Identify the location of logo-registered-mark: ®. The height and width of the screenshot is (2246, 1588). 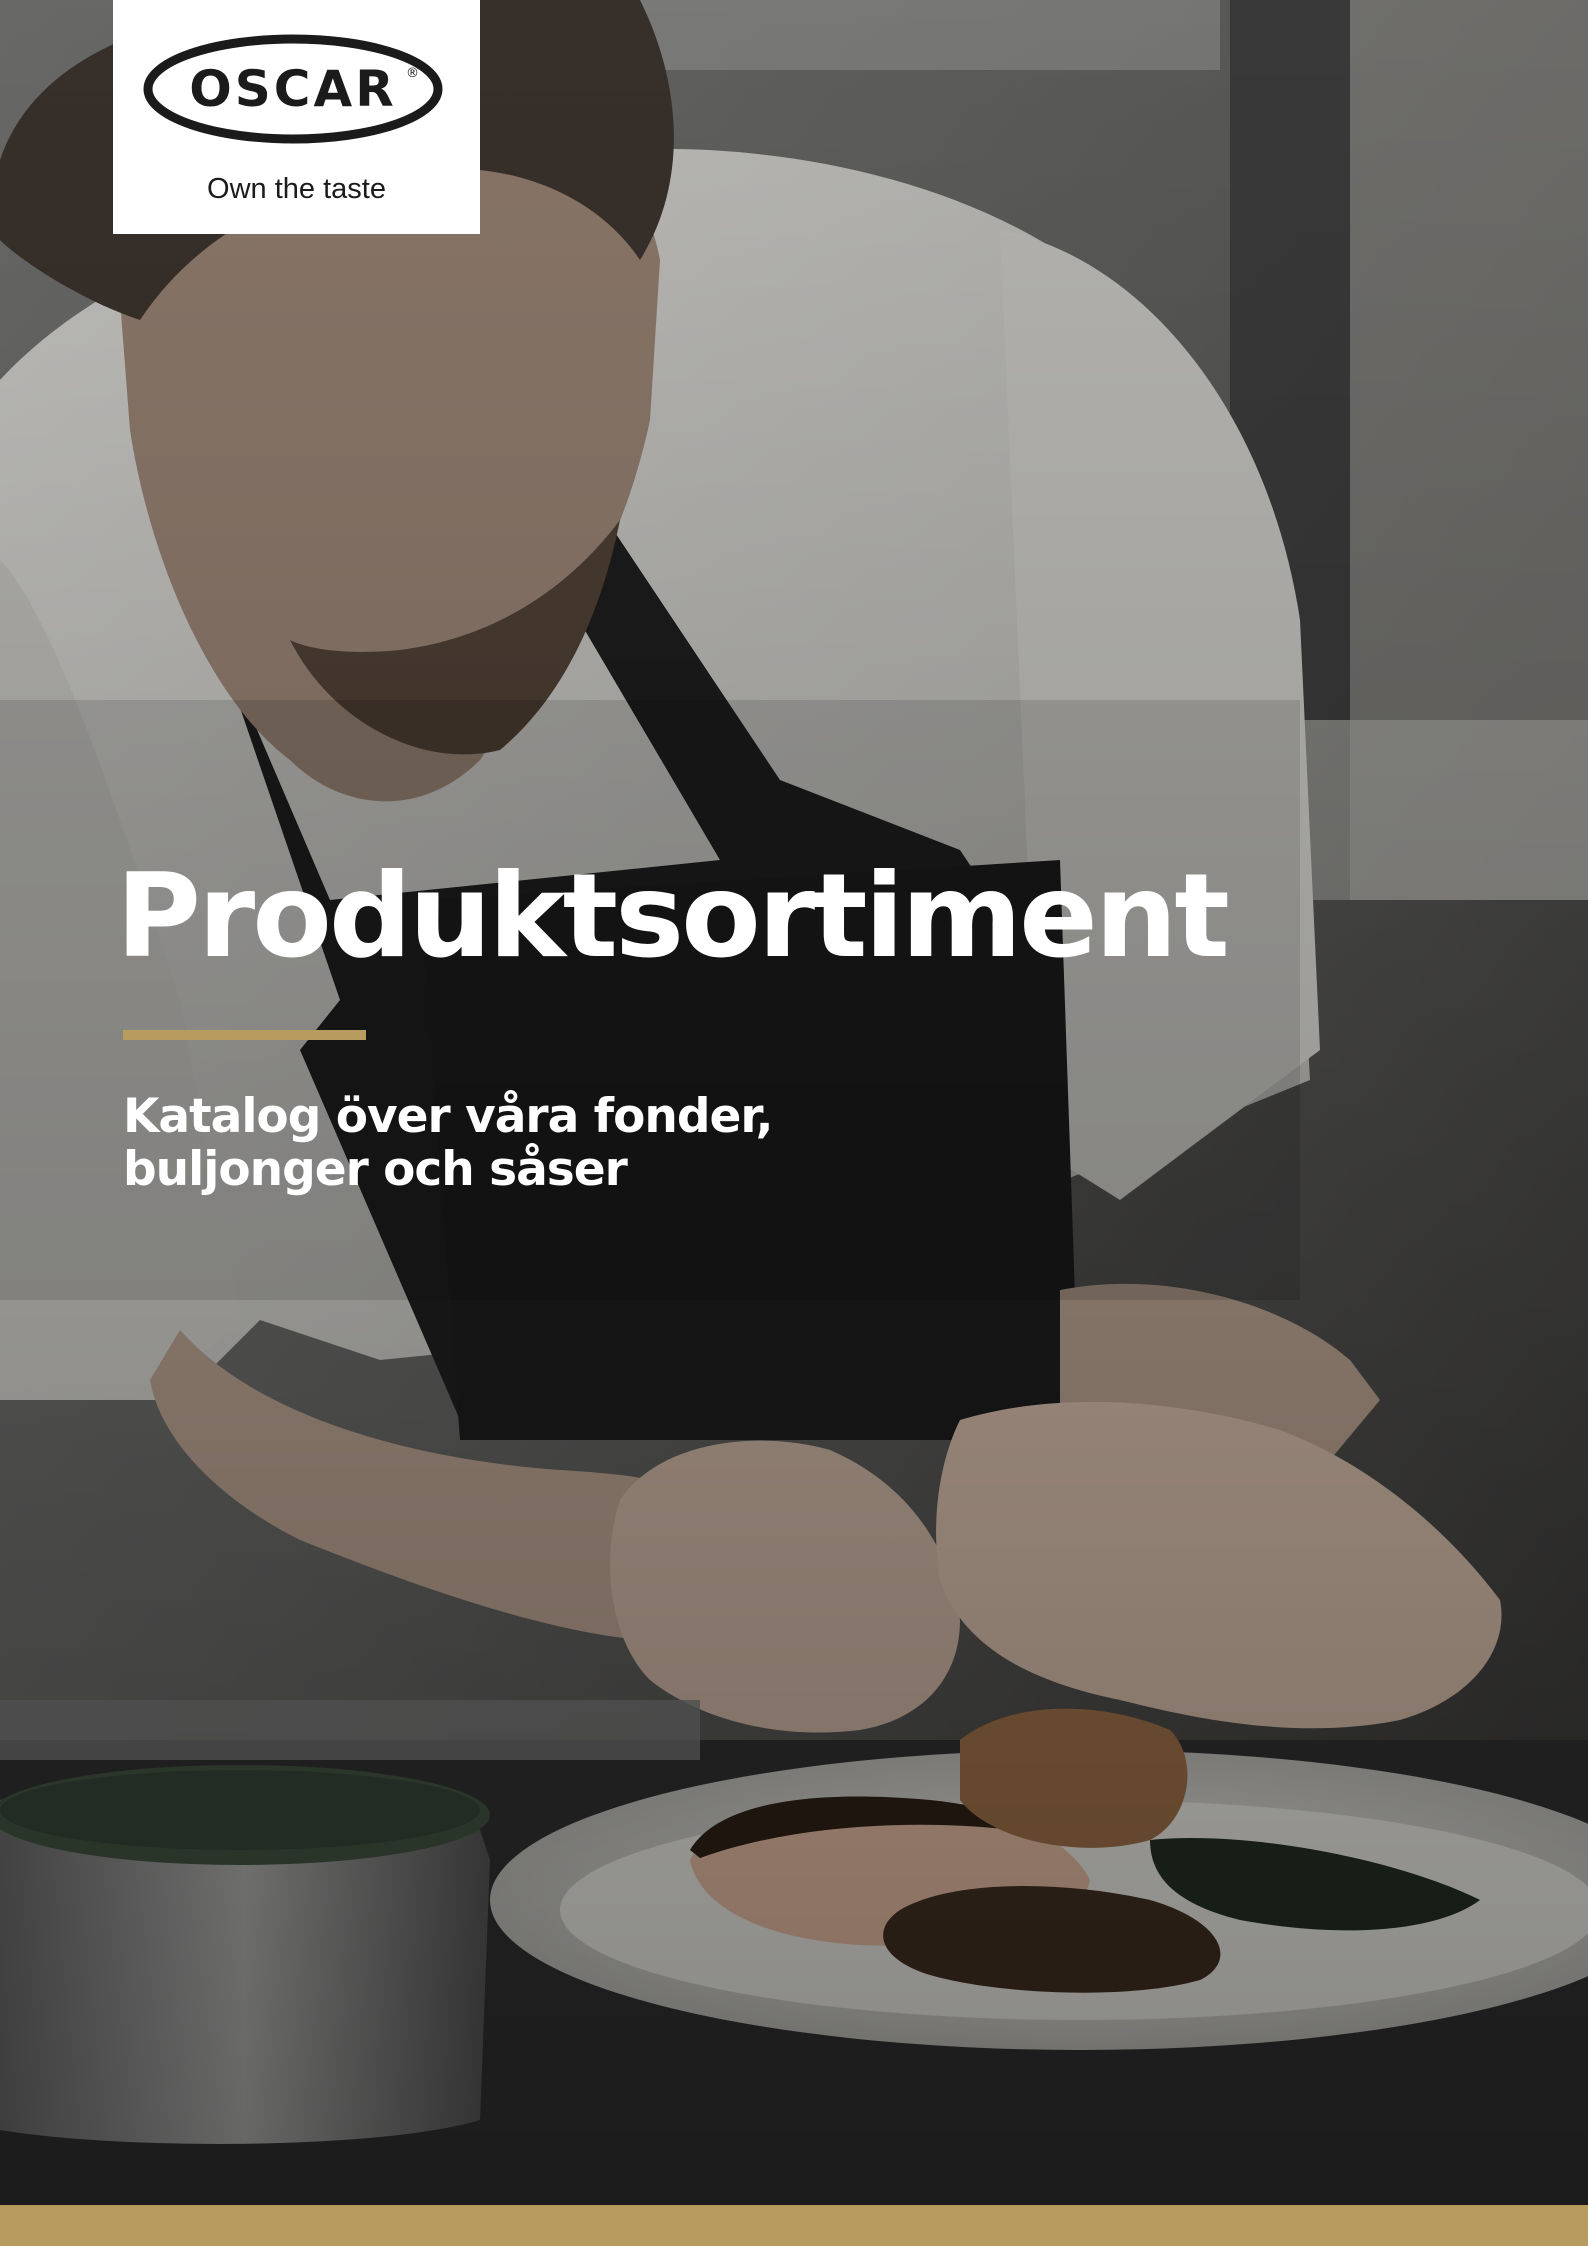
(412, 73).